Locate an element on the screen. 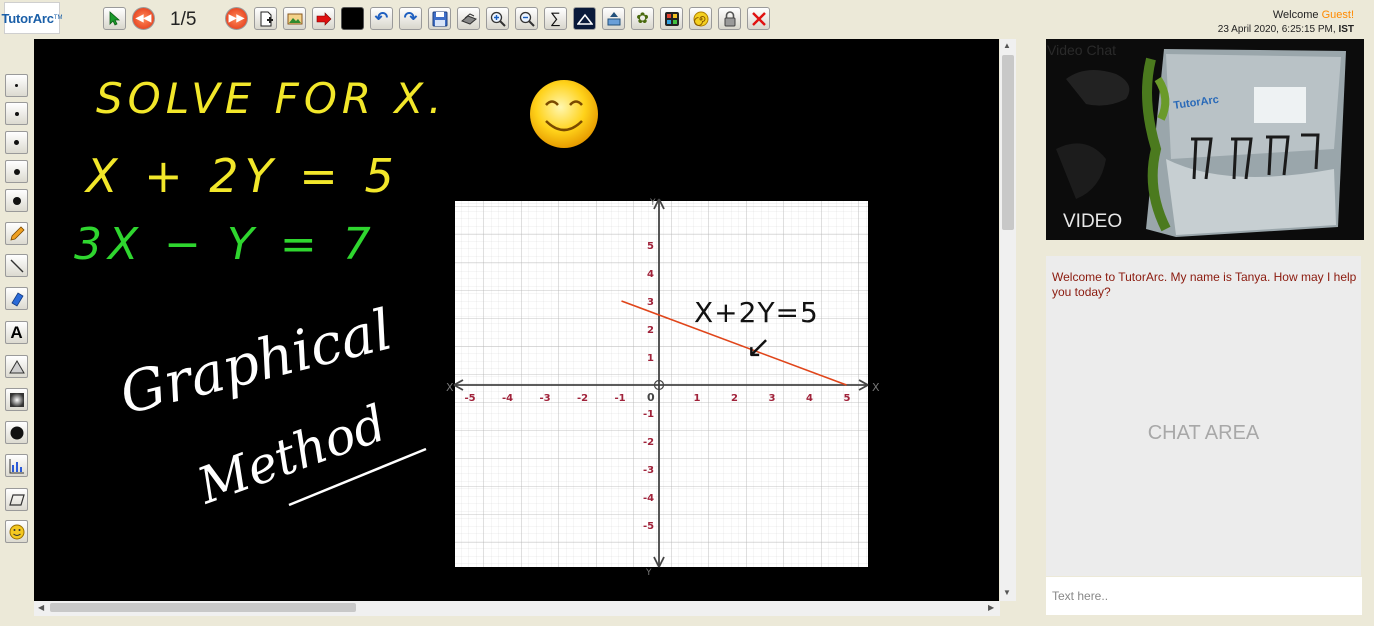 Image resolution: width=1374 pixels, height=626 pixels. video-panel: TutorArc is located at coordinates (1205, 139).